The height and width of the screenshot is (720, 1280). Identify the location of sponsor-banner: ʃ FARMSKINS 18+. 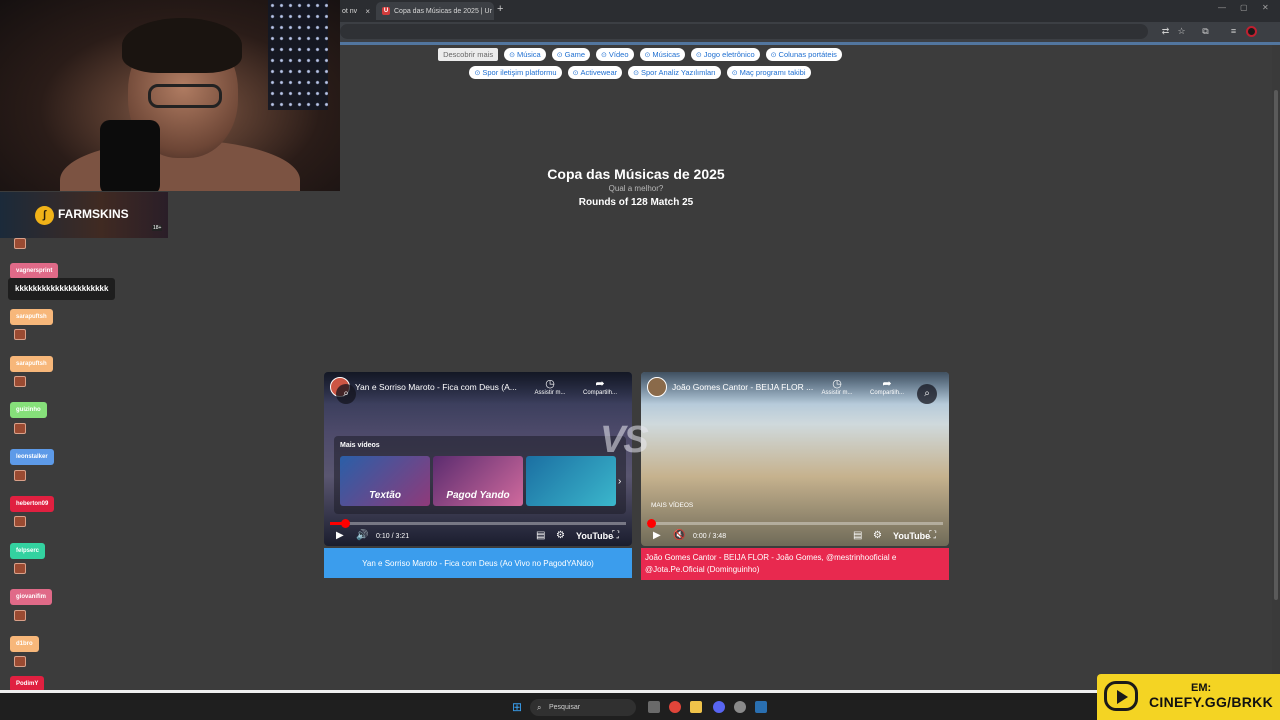
(84, 215).